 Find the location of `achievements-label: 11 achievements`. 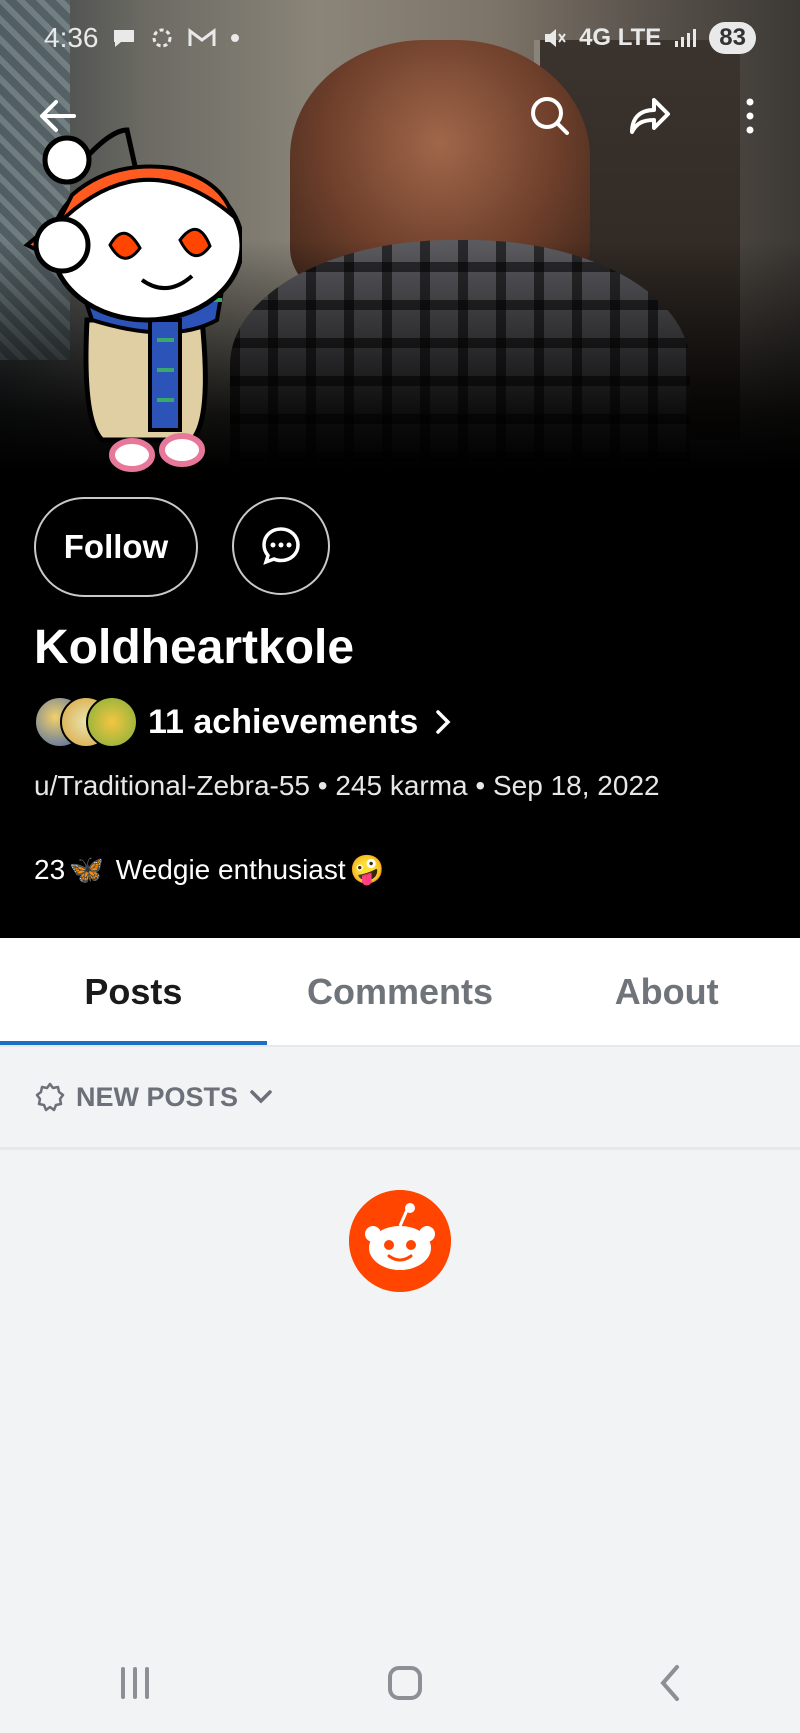

achievements-label: 11 achievements is located at coordinates (283, 721).